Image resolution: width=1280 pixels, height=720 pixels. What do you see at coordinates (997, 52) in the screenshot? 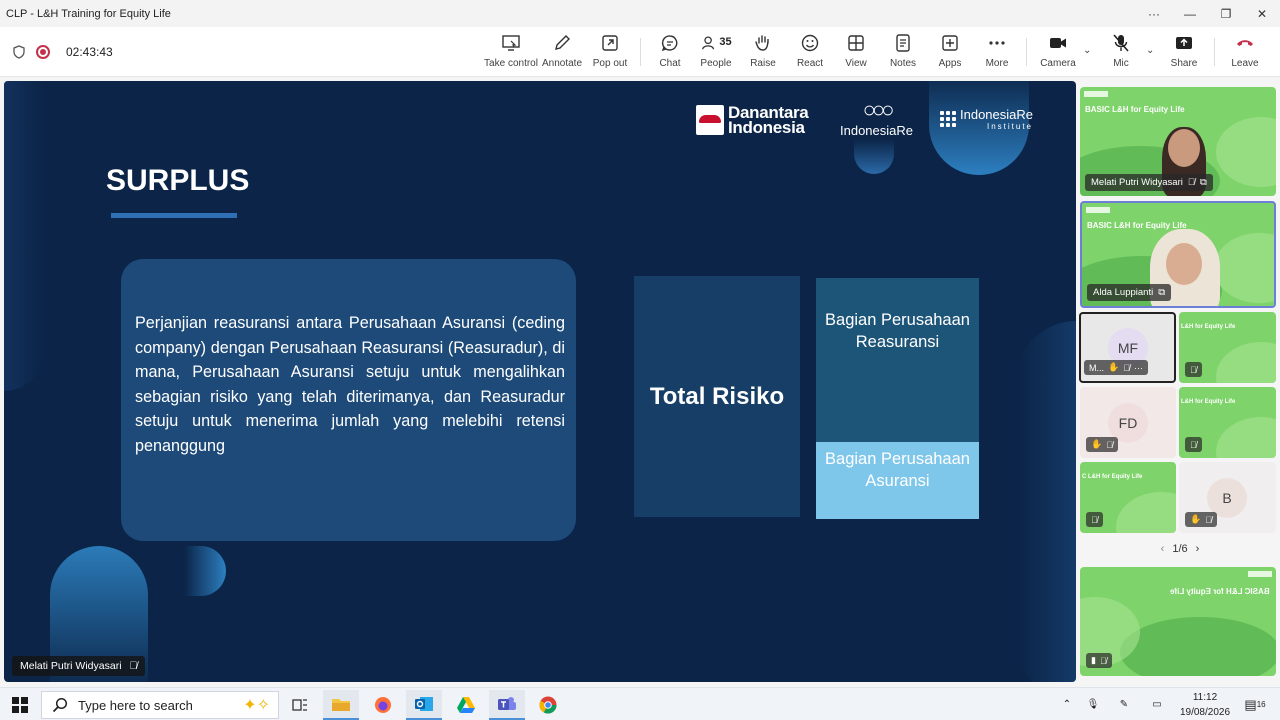
I see `more-button: More` at bounding box center [997, 52].